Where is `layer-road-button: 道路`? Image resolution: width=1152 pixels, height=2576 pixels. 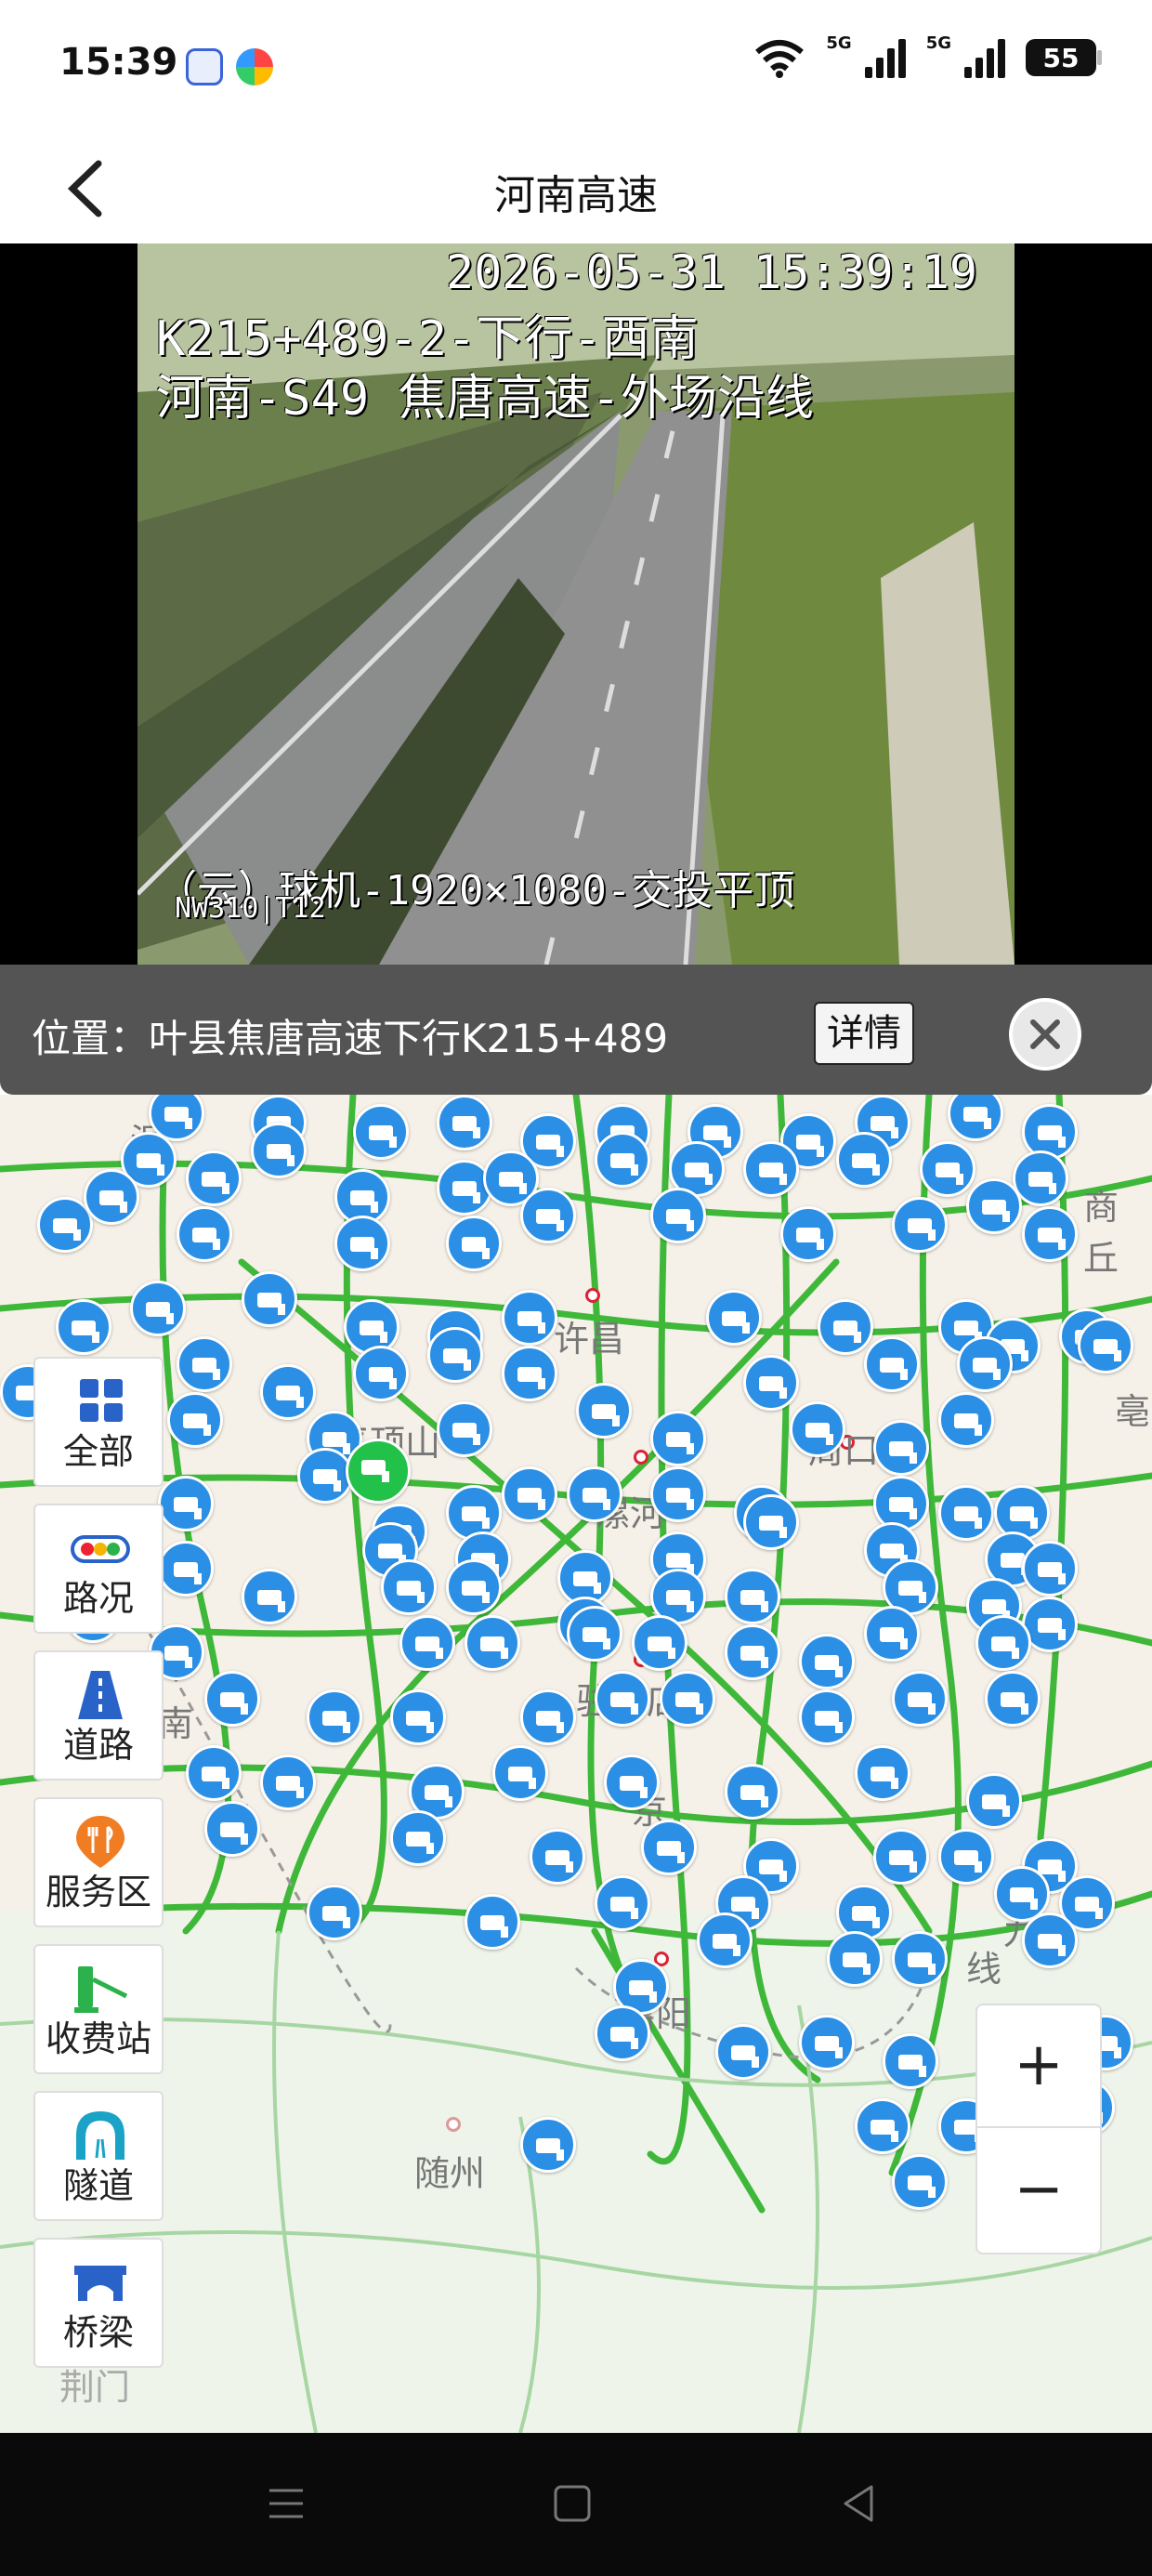
layer-road-button: 道路 is located at coordinates (98, 1715).